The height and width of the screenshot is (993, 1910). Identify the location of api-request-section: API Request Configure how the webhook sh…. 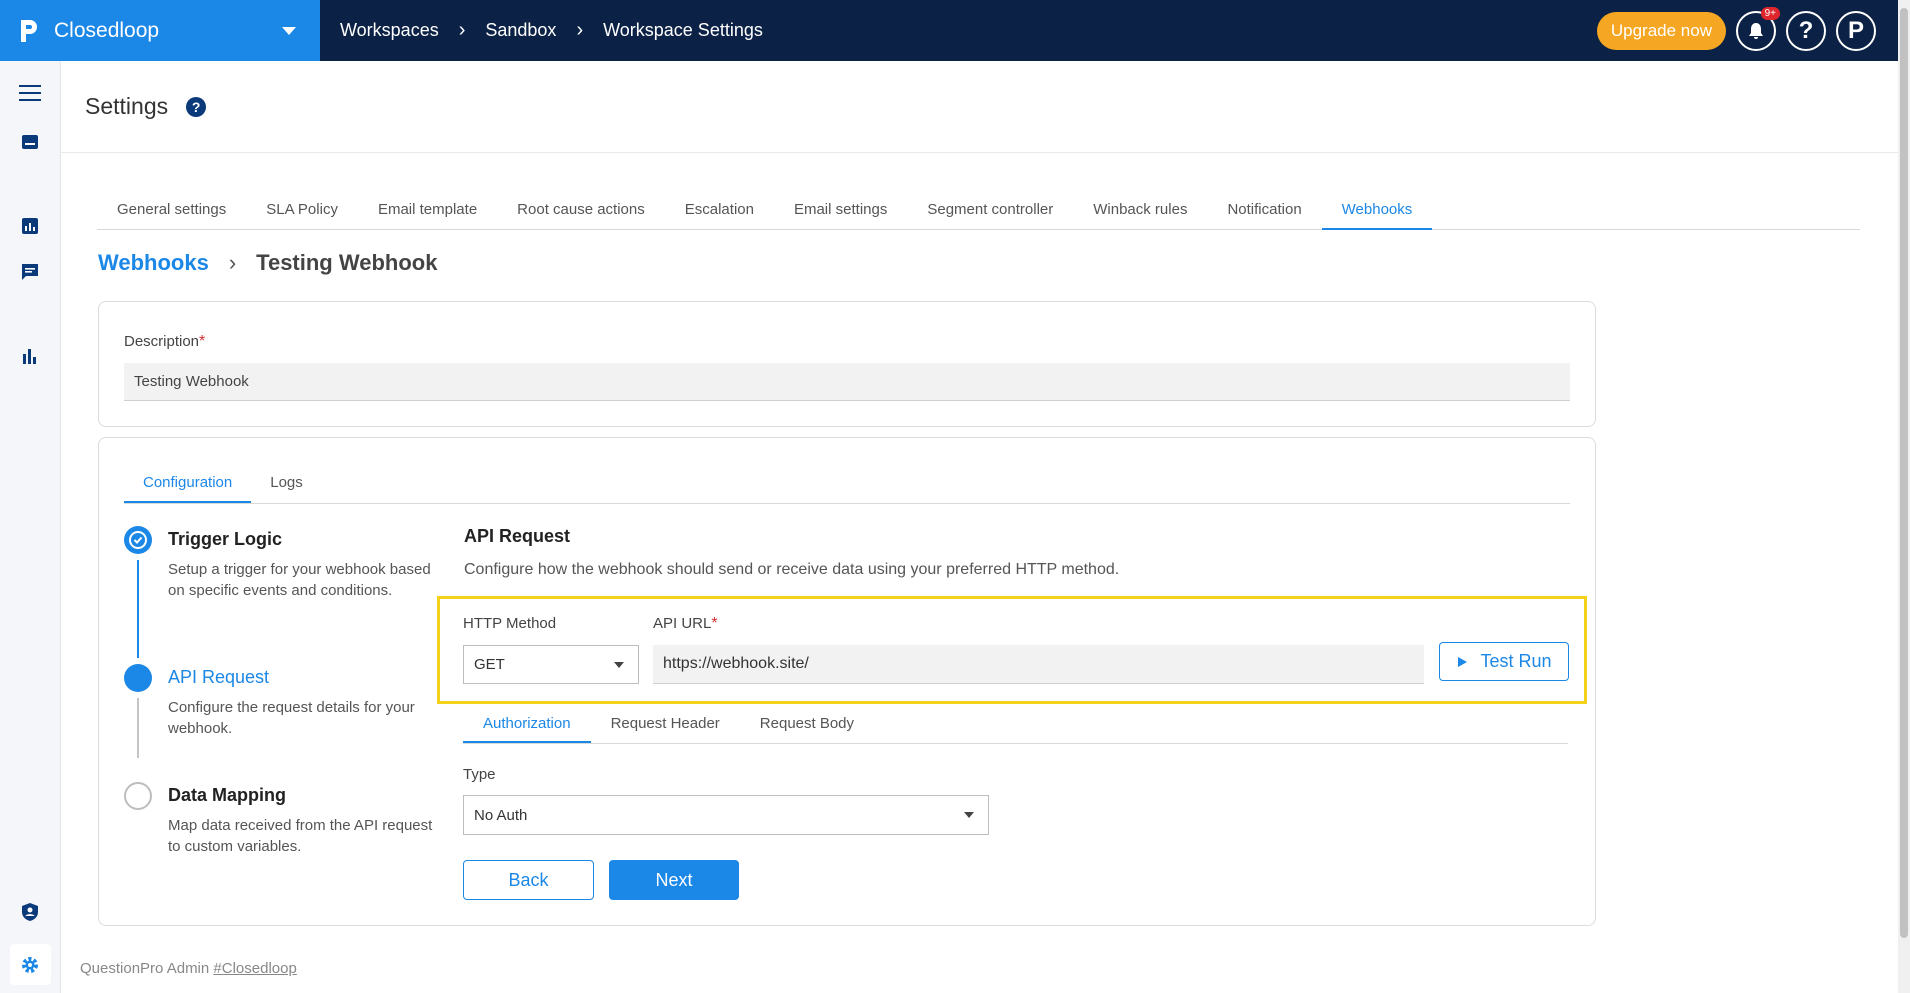
(1019, 552).